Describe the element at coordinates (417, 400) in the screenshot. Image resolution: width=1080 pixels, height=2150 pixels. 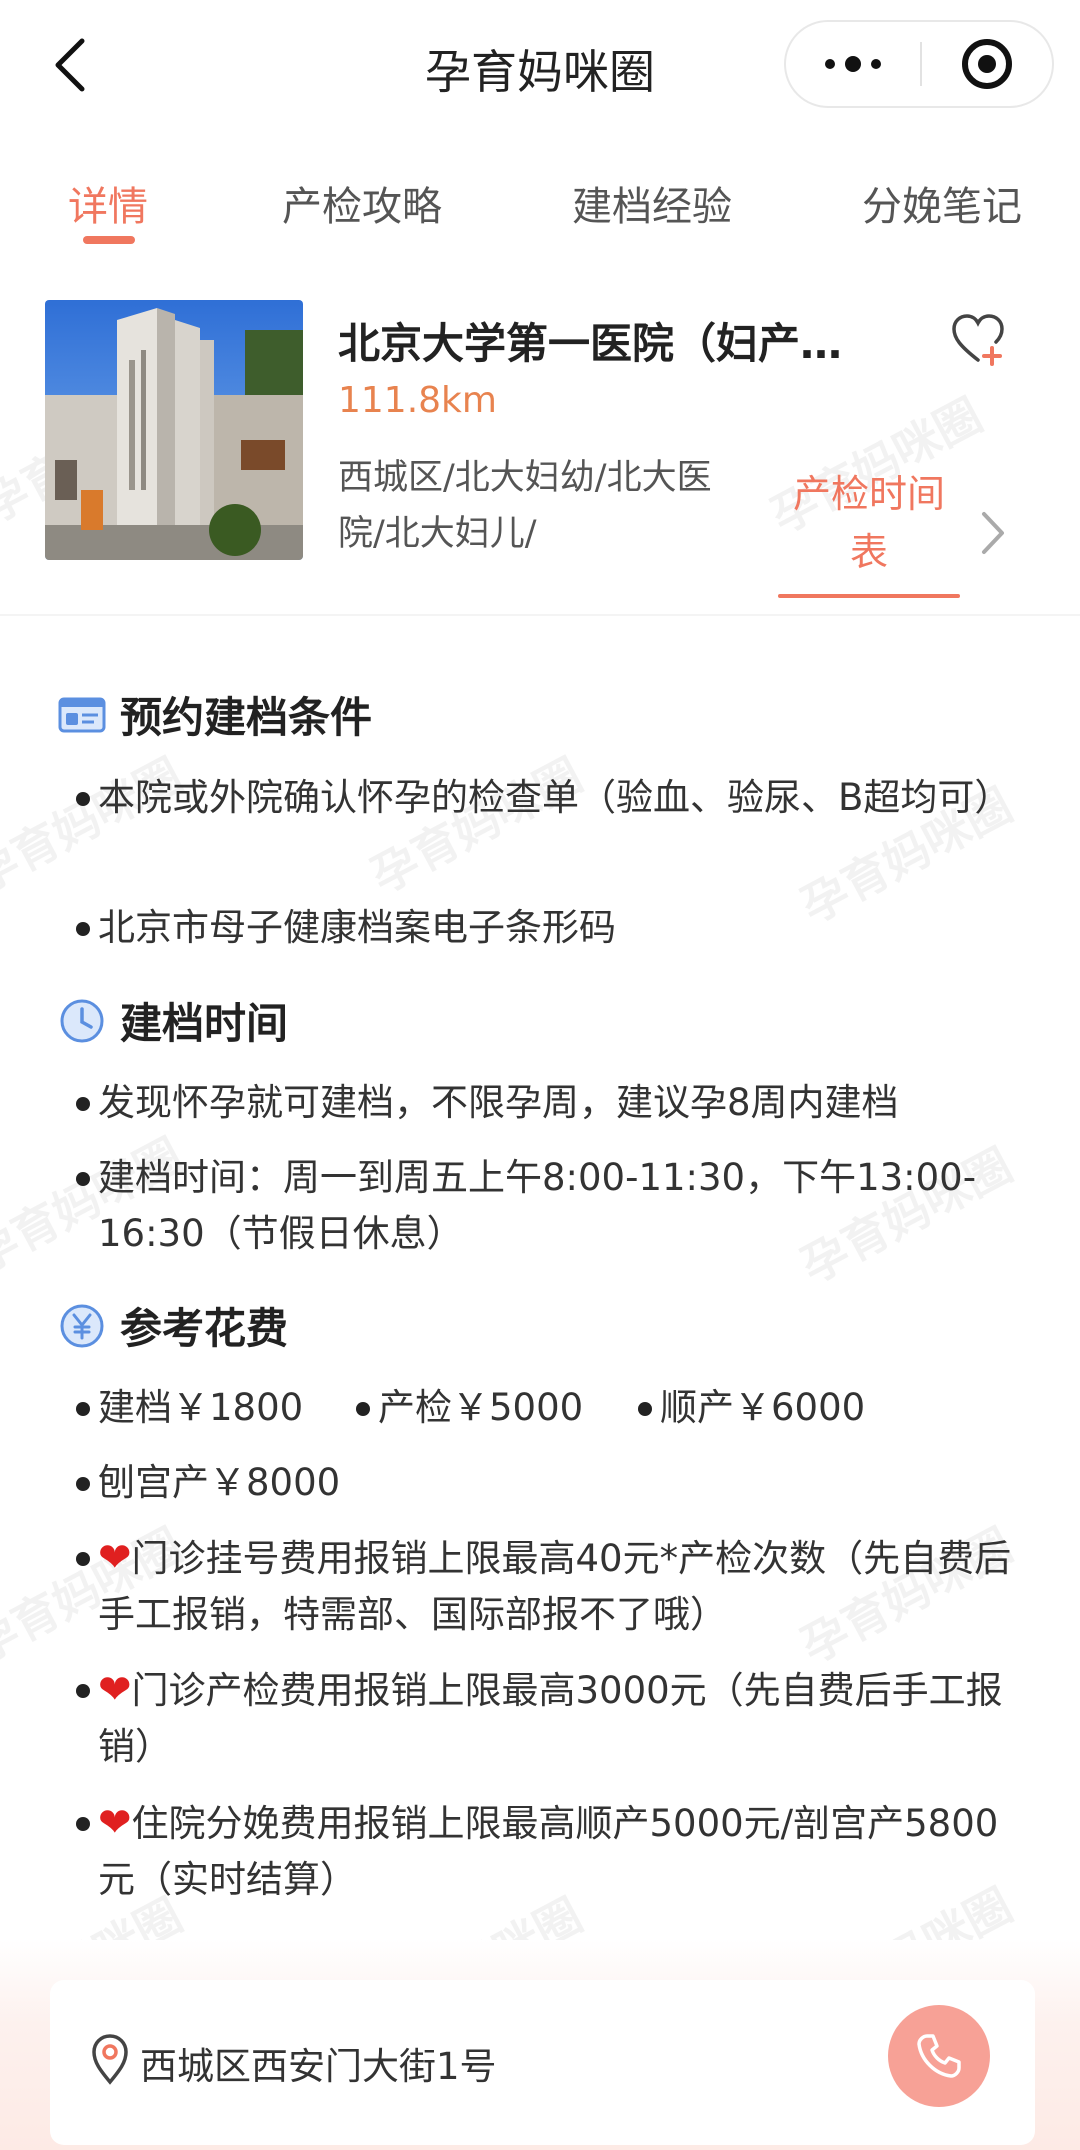
I see `hospital-distance: 111.8km` at that location.